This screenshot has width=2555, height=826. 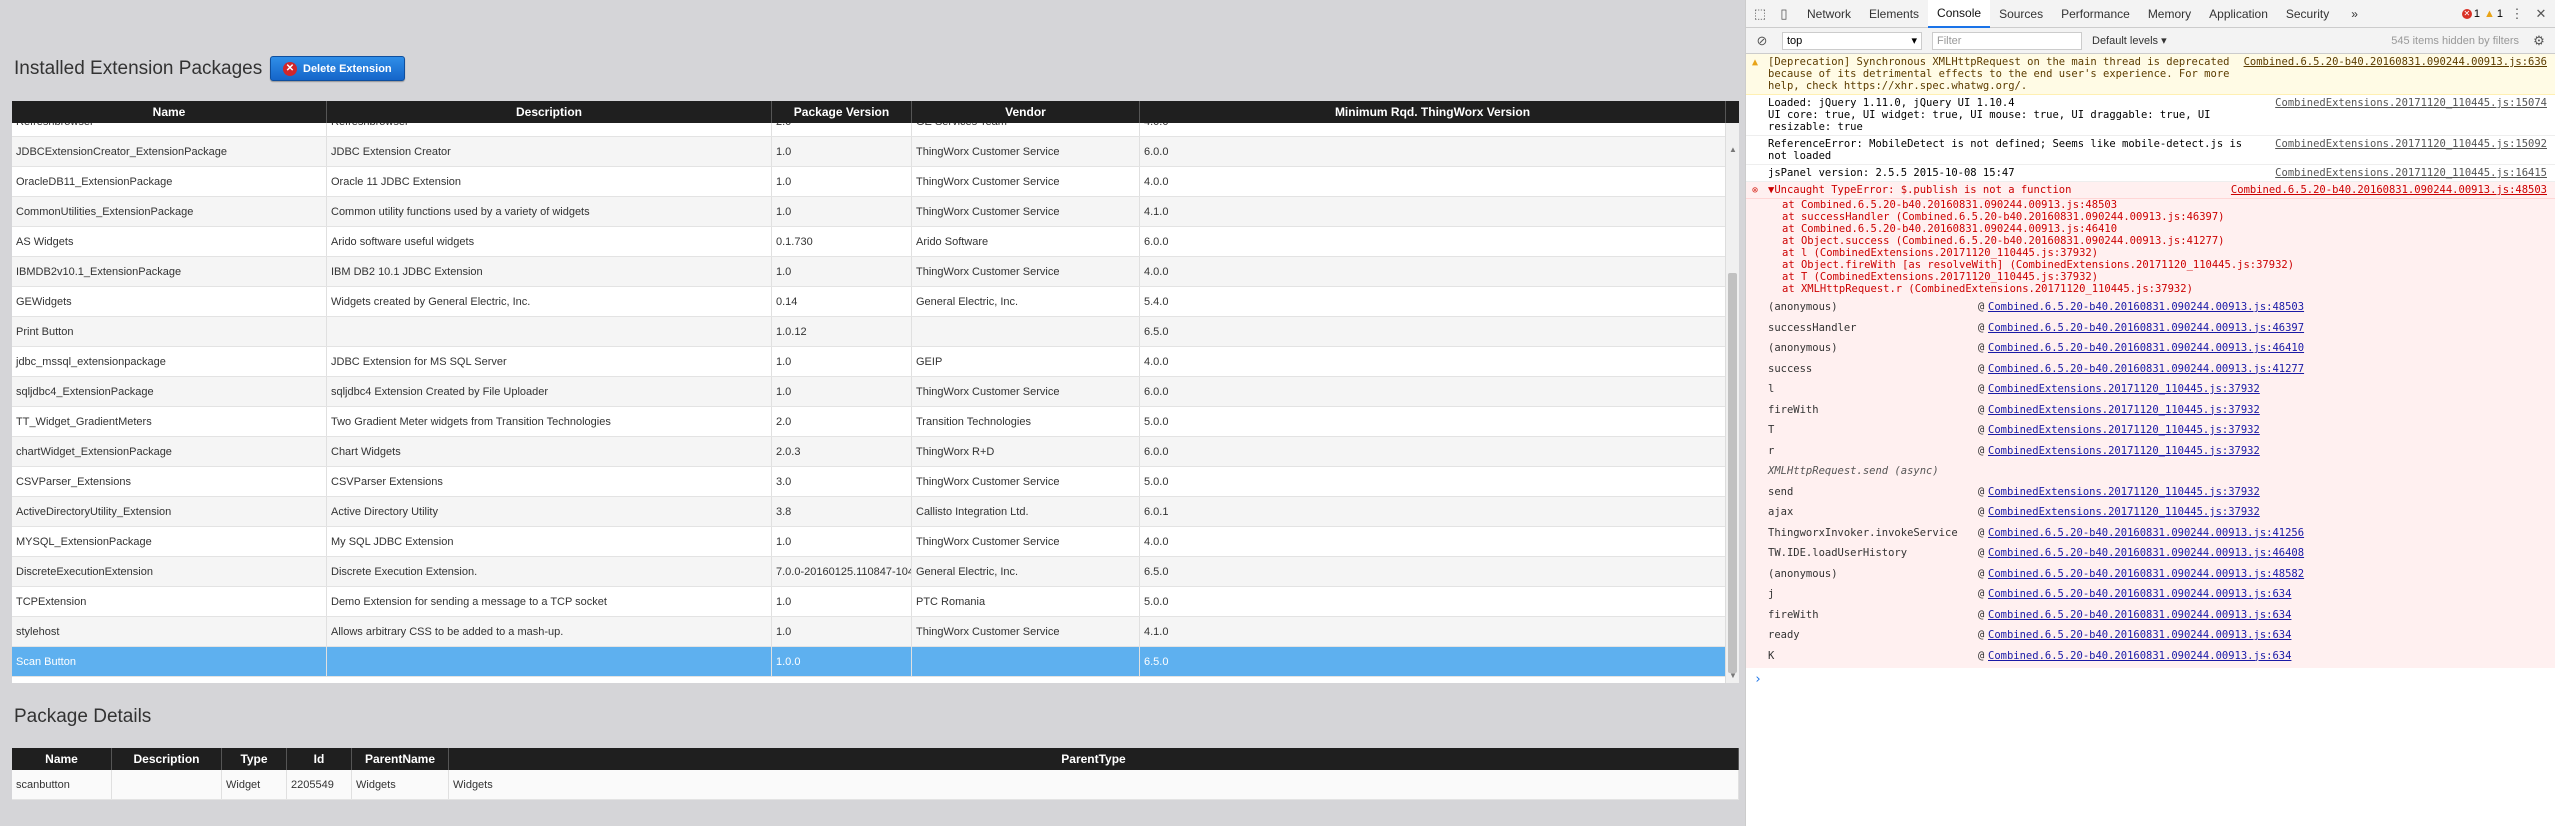 What do you see at coordinates (2157, 471) in the screenshot?
I see `trace-row: XMLHttpRequest.send (async)` at bounding box center [2157, 471].